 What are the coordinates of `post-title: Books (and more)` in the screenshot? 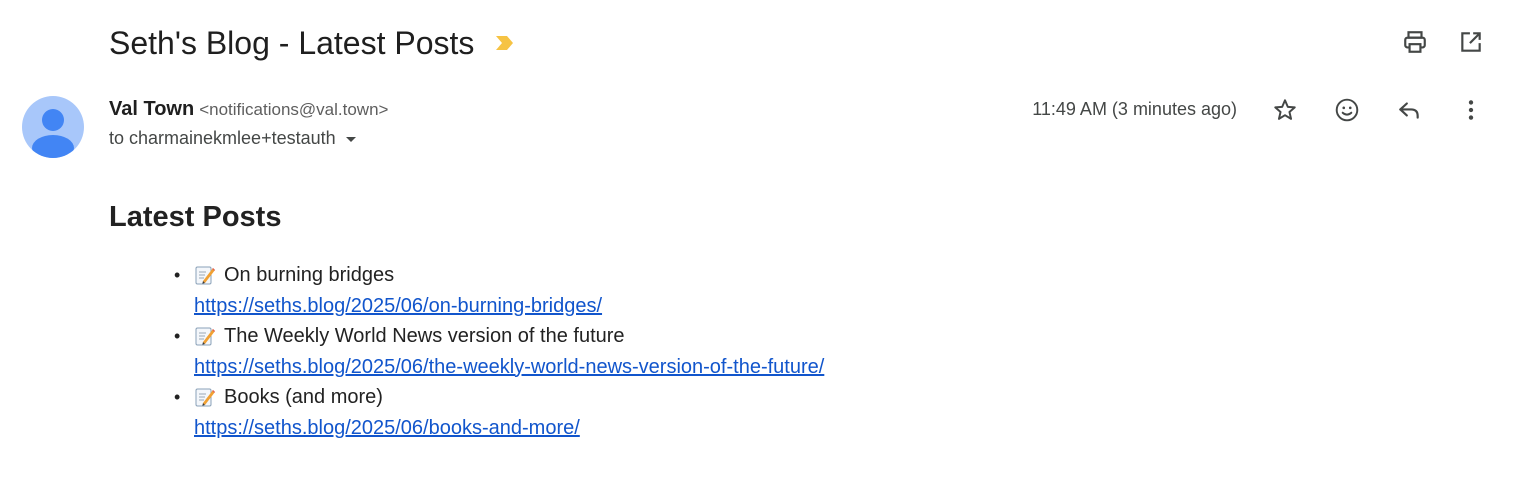 It's located at (303, 397).